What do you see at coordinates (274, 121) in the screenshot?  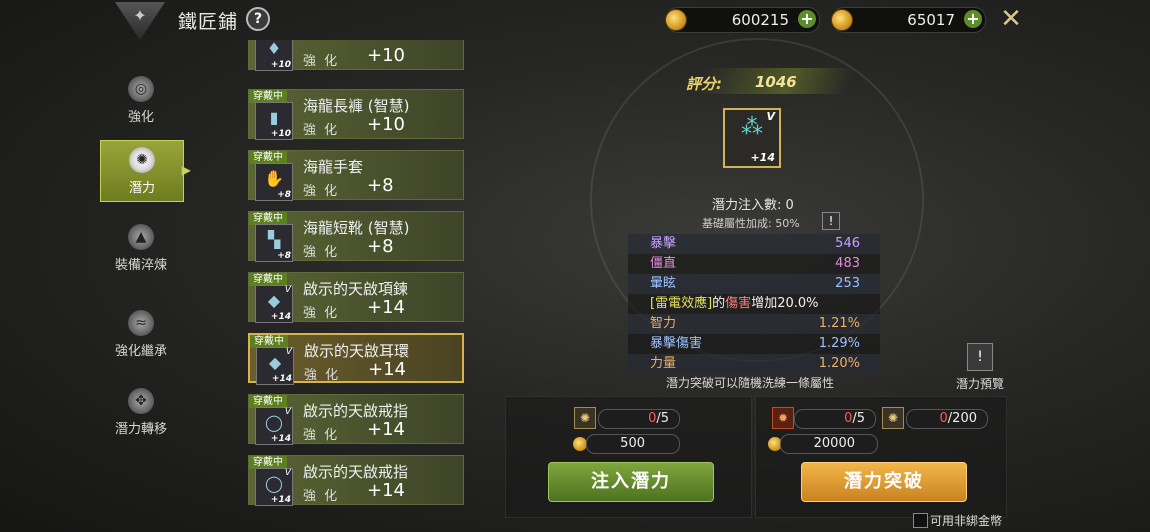 I see `item-thumbnail: ▮ +10` at bounding box center [274, 121].